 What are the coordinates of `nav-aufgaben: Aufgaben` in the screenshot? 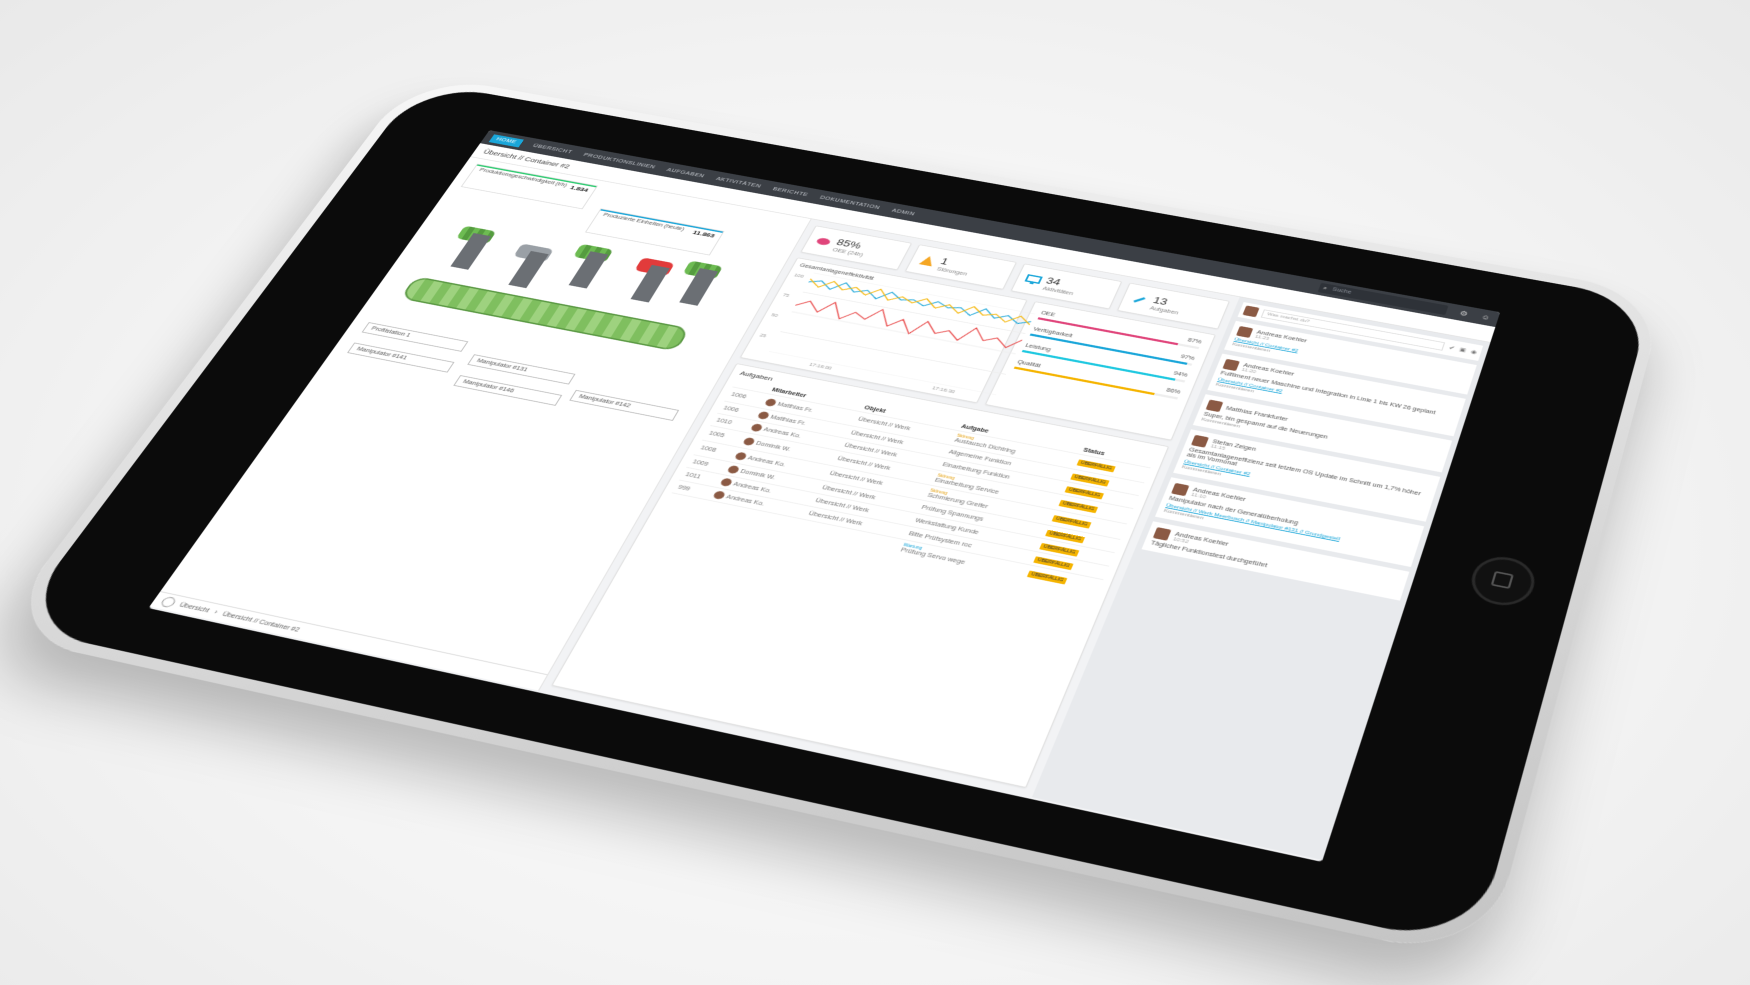 It's located at (686, 172).